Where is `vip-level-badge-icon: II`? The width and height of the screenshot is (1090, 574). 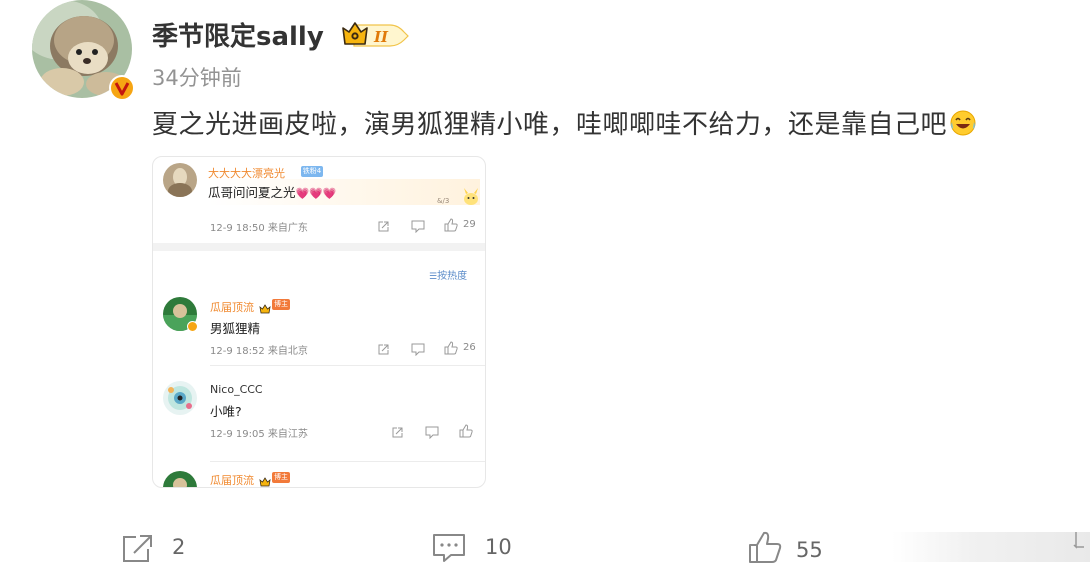 vip-level-badge-icon: II is located at coordinates (380, 33).